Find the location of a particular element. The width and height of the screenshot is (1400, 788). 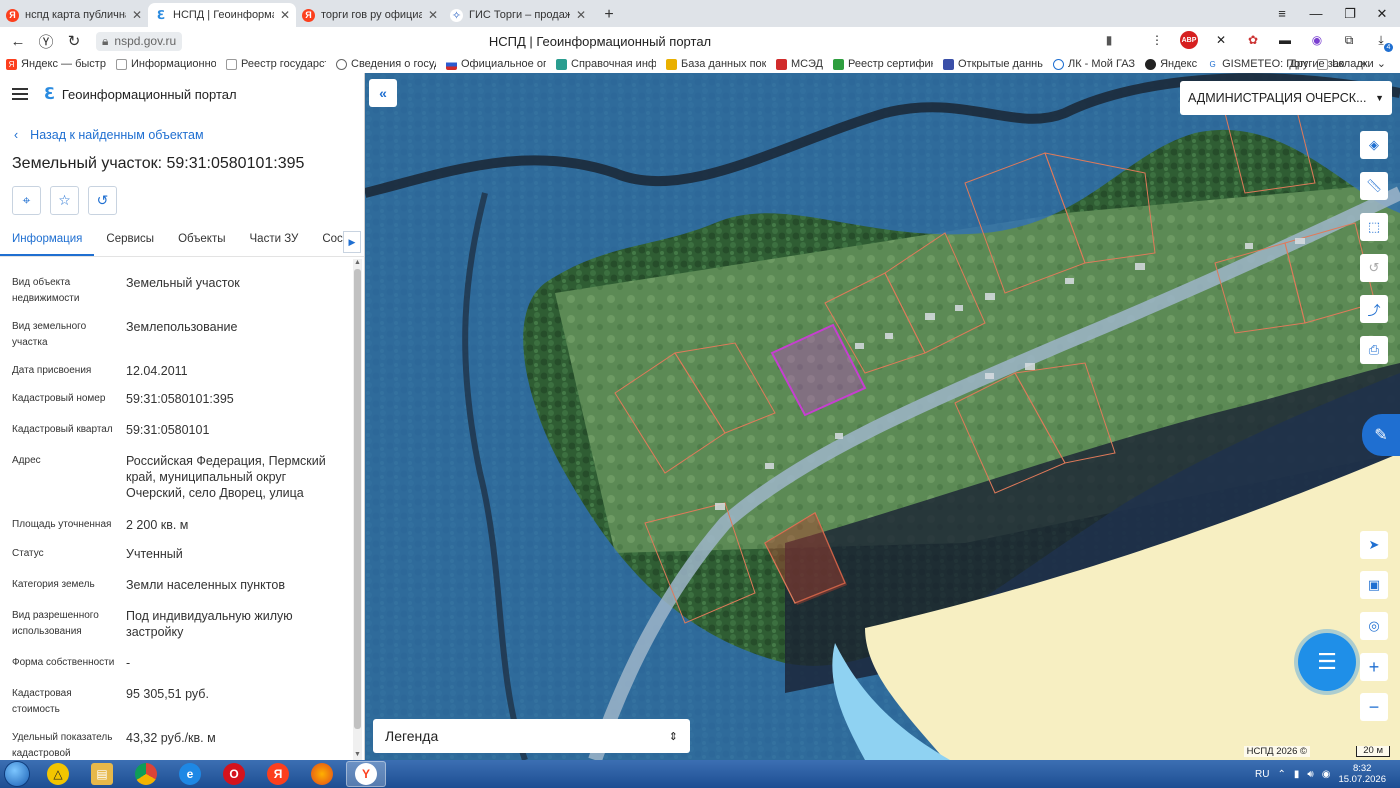

location-search-icon: ◎ is located at coordinates (1374, 626).